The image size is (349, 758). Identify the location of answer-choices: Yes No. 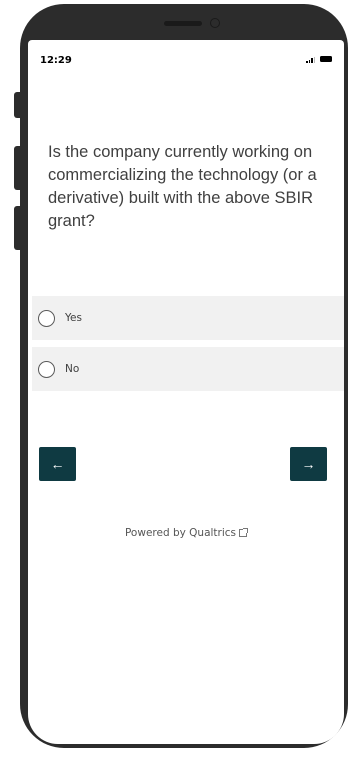
(188, 347).